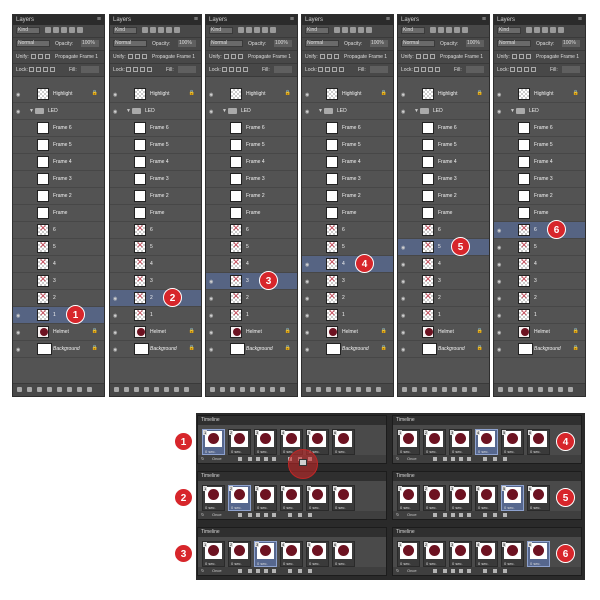  I want to click on propagate-frame-checkbox: Propagate Frame 1, so click(173, 57).